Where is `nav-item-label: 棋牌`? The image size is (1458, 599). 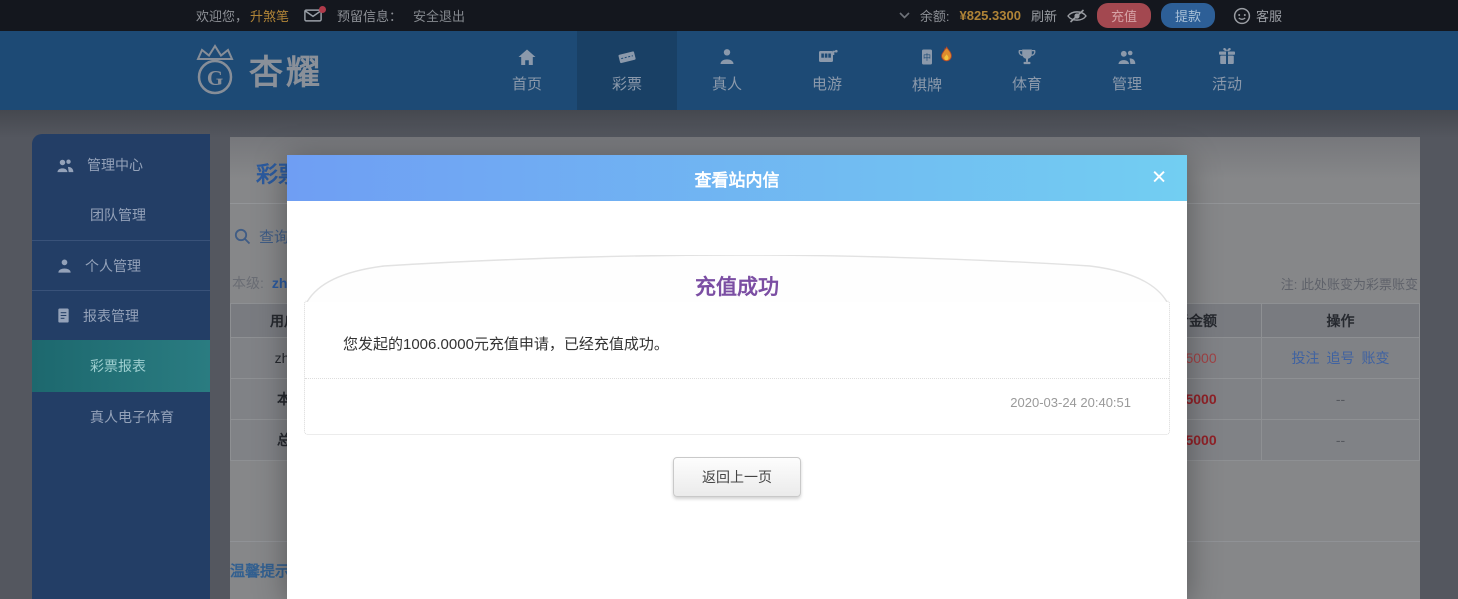 nav-item-label: 棋牌 is located at coordinates (926, 85).